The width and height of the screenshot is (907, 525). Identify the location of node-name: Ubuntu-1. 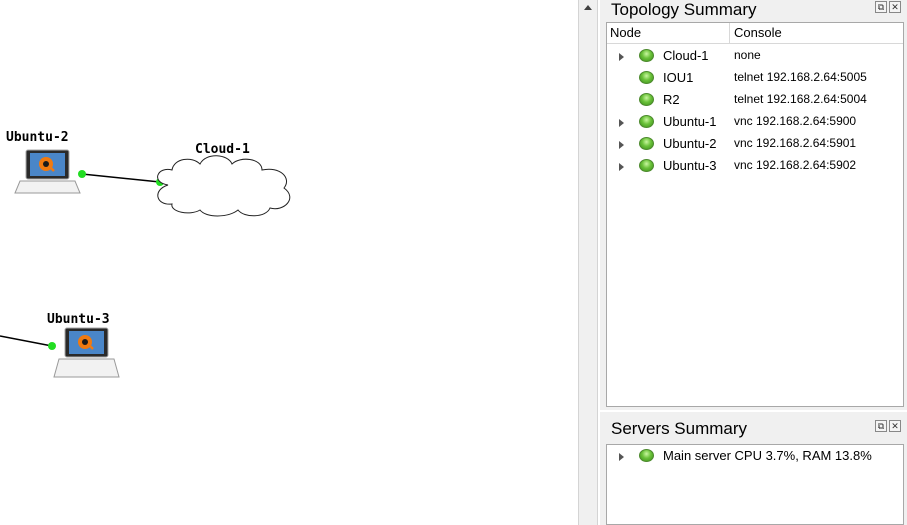
(690, 121).